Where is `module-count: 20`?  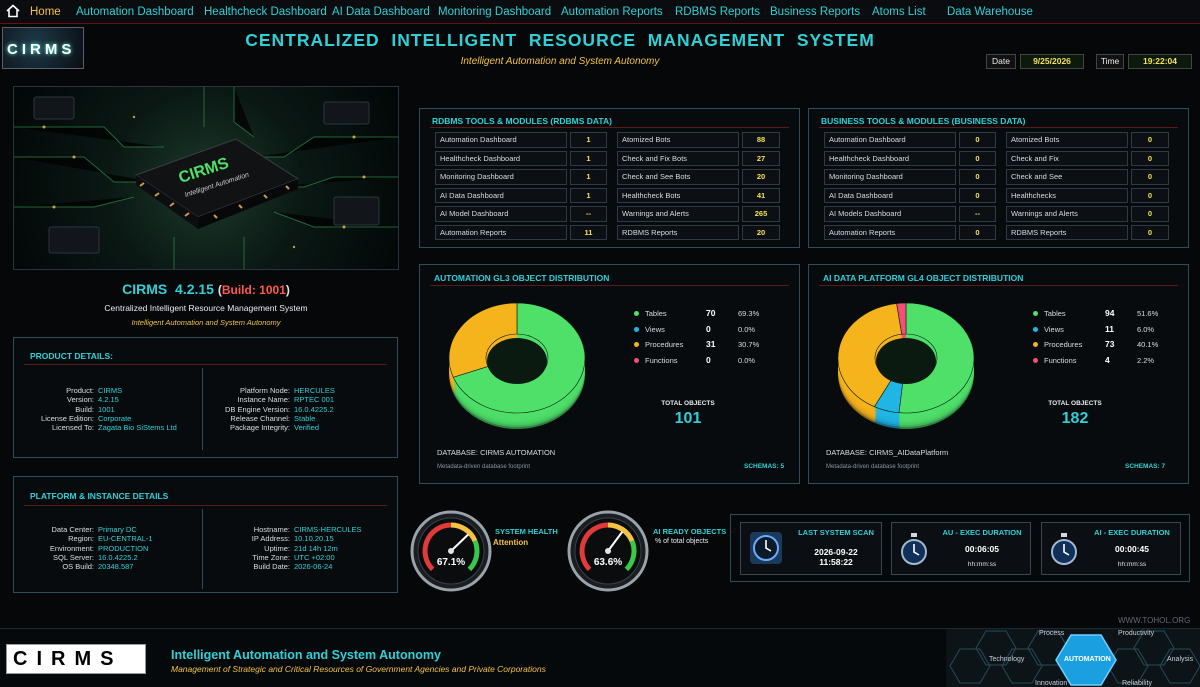 module-count: 20 is located at coordinates (761, 232).